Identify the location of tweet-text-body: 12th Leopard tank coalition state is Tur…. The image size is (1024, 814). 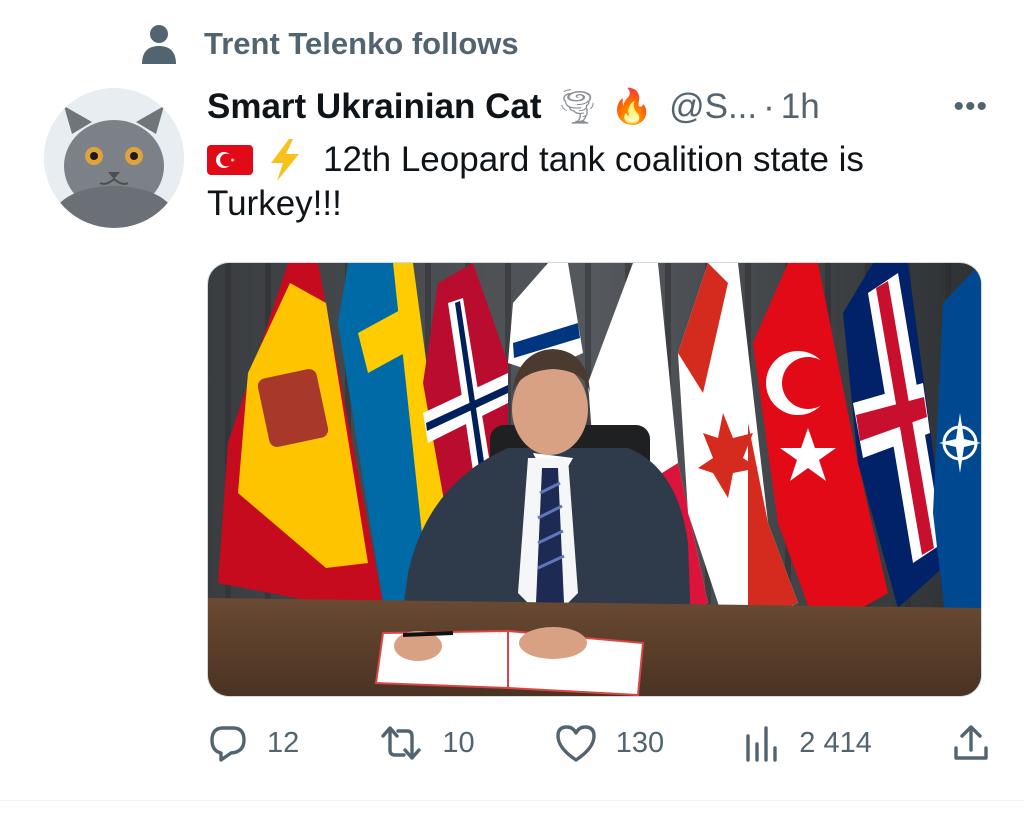
(535, 181).